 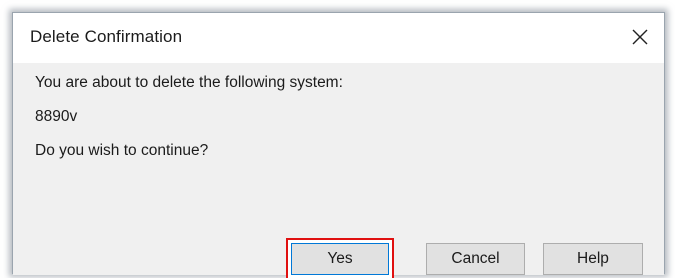 I want to click on dialog-title: Delete Confirmation, so click(x=106, y=36).